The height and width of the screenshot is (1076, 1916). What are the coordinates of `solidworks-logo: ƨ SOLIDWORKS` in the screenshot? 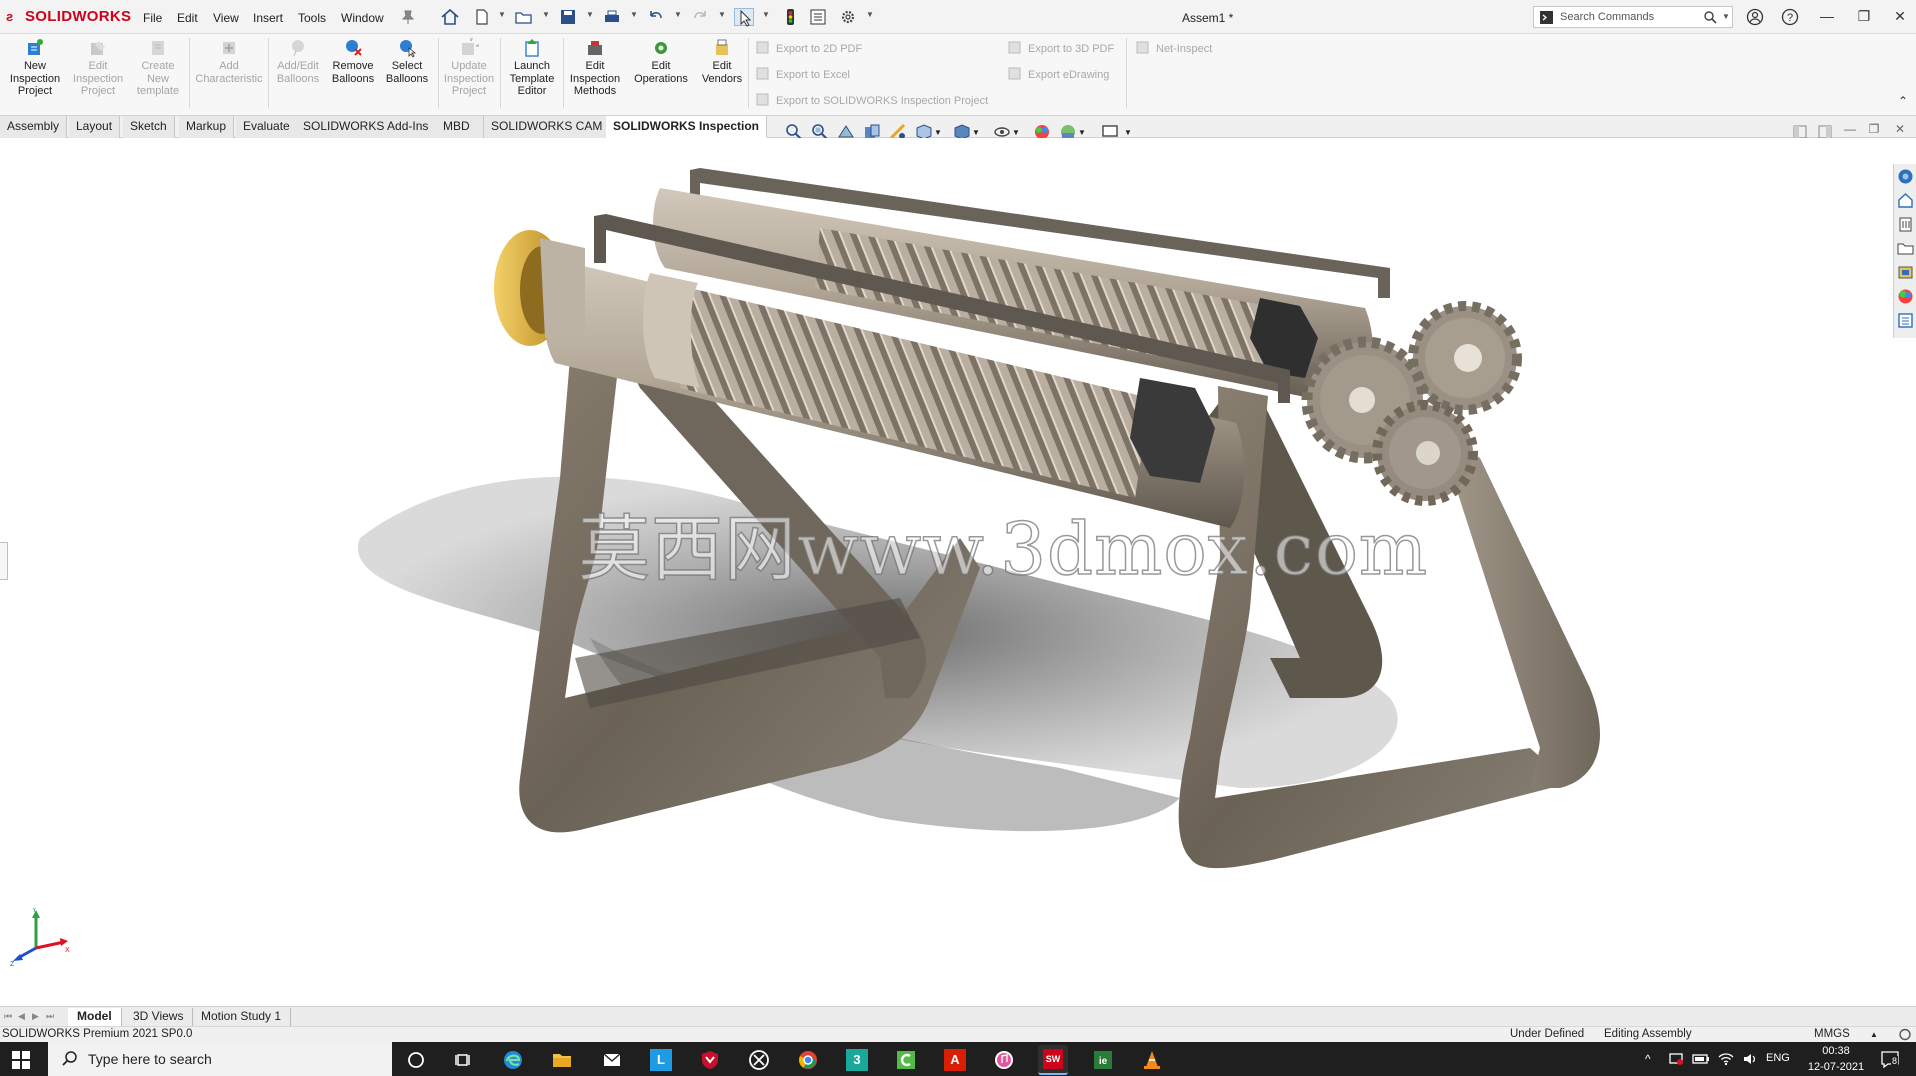 It's located at (68, 16).